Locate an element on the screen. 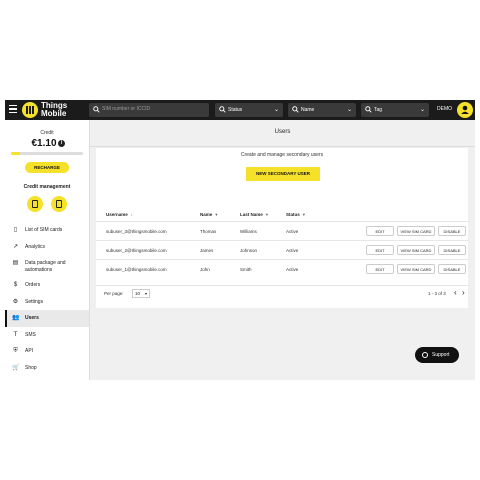 The height and width of the screenshot is (480, 480). credit-value: €1.10 is located at coordinates (44, 143).